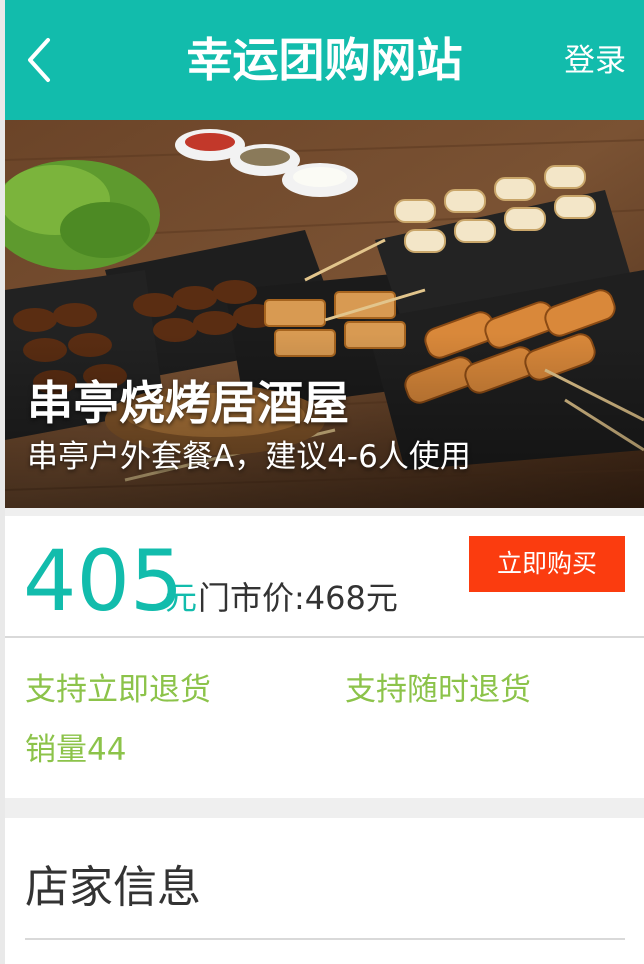 Image resolution: width=644 pixels, height=964 pixels. What do you see at coordinates (181, 598) in the screenshot?
I see `price-unit: 元` at bounding box center [181, 598].